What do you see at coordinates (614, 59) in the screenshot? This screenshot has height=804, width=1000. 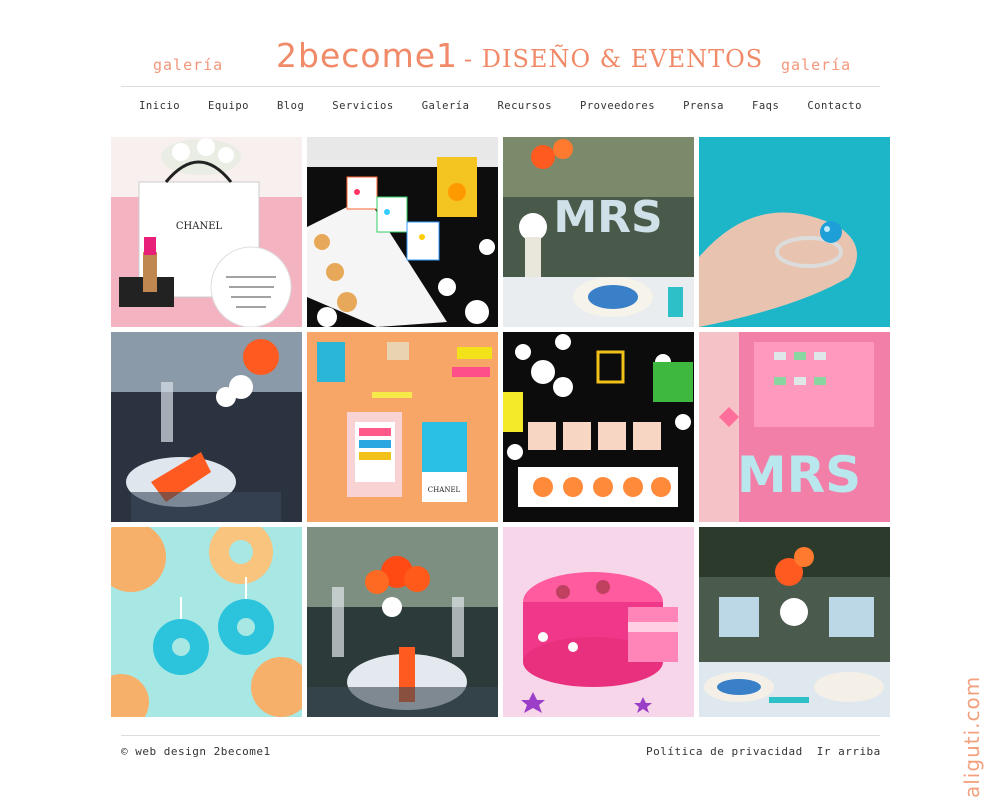 I see `brand-tagline: - DISEÑO & EVENTOS` at bounding box center [614, 59].